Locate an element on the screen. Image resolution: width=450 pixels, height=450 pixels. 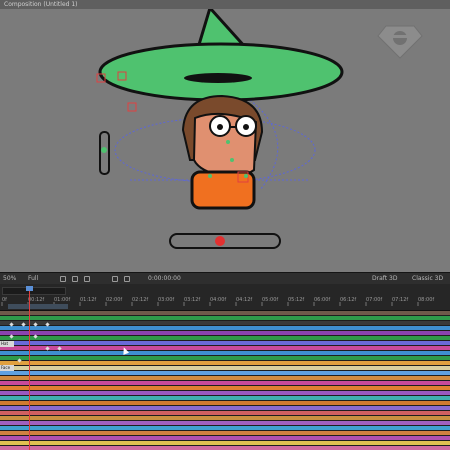
ruler-label: 03:00f is located at coordinates (166, 300).